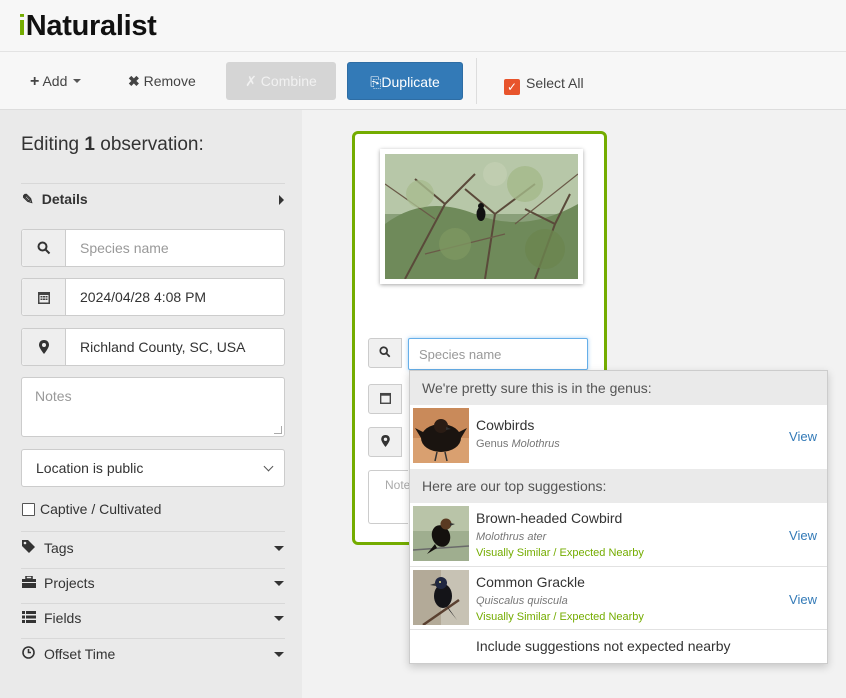  What do you see at coordinates (153, 347) in the screenshot?
I see `location-field: Richland County, SC, USA` at bounding box center [153, 347].